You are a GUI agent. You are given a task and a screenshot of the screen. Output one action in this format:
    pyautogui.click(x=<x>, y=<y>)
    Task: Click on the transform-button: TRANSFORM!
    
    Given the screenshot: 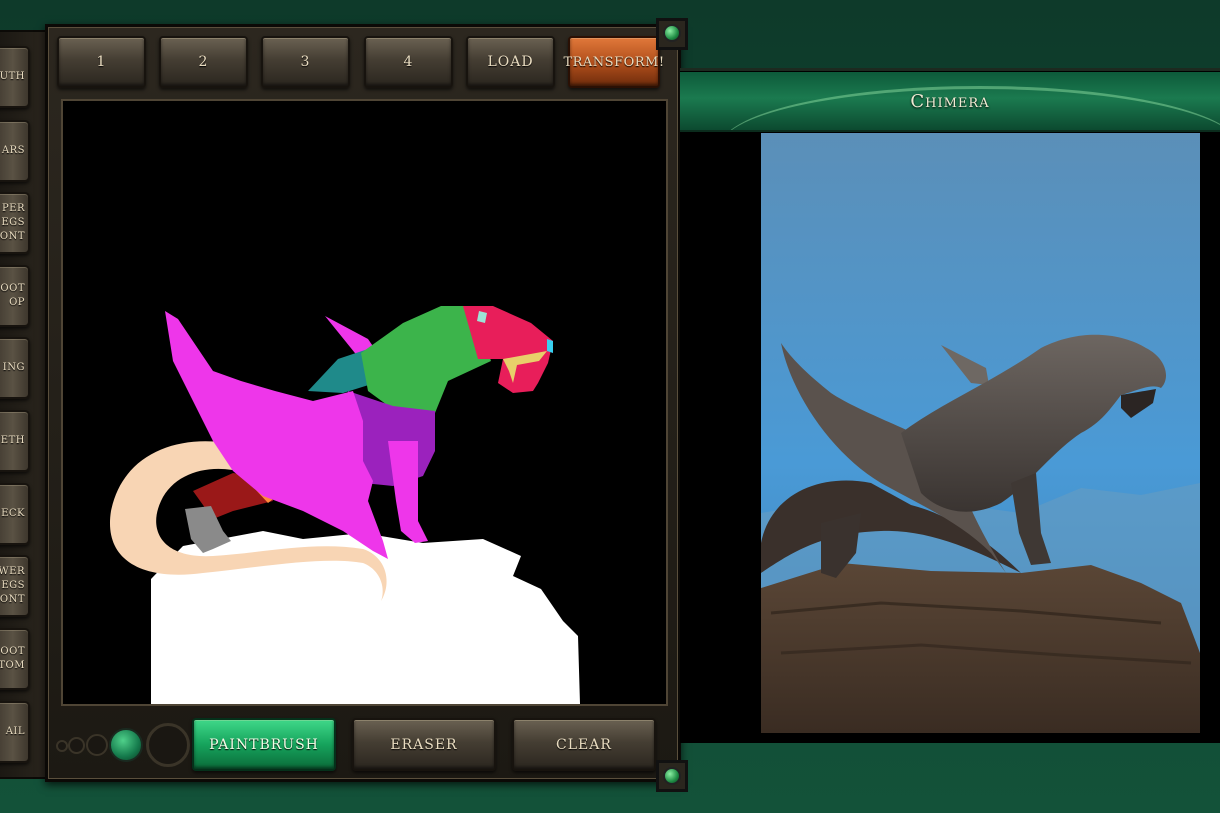 What is the action you would take?
    pyautogui.click(x=613, y=62)
    